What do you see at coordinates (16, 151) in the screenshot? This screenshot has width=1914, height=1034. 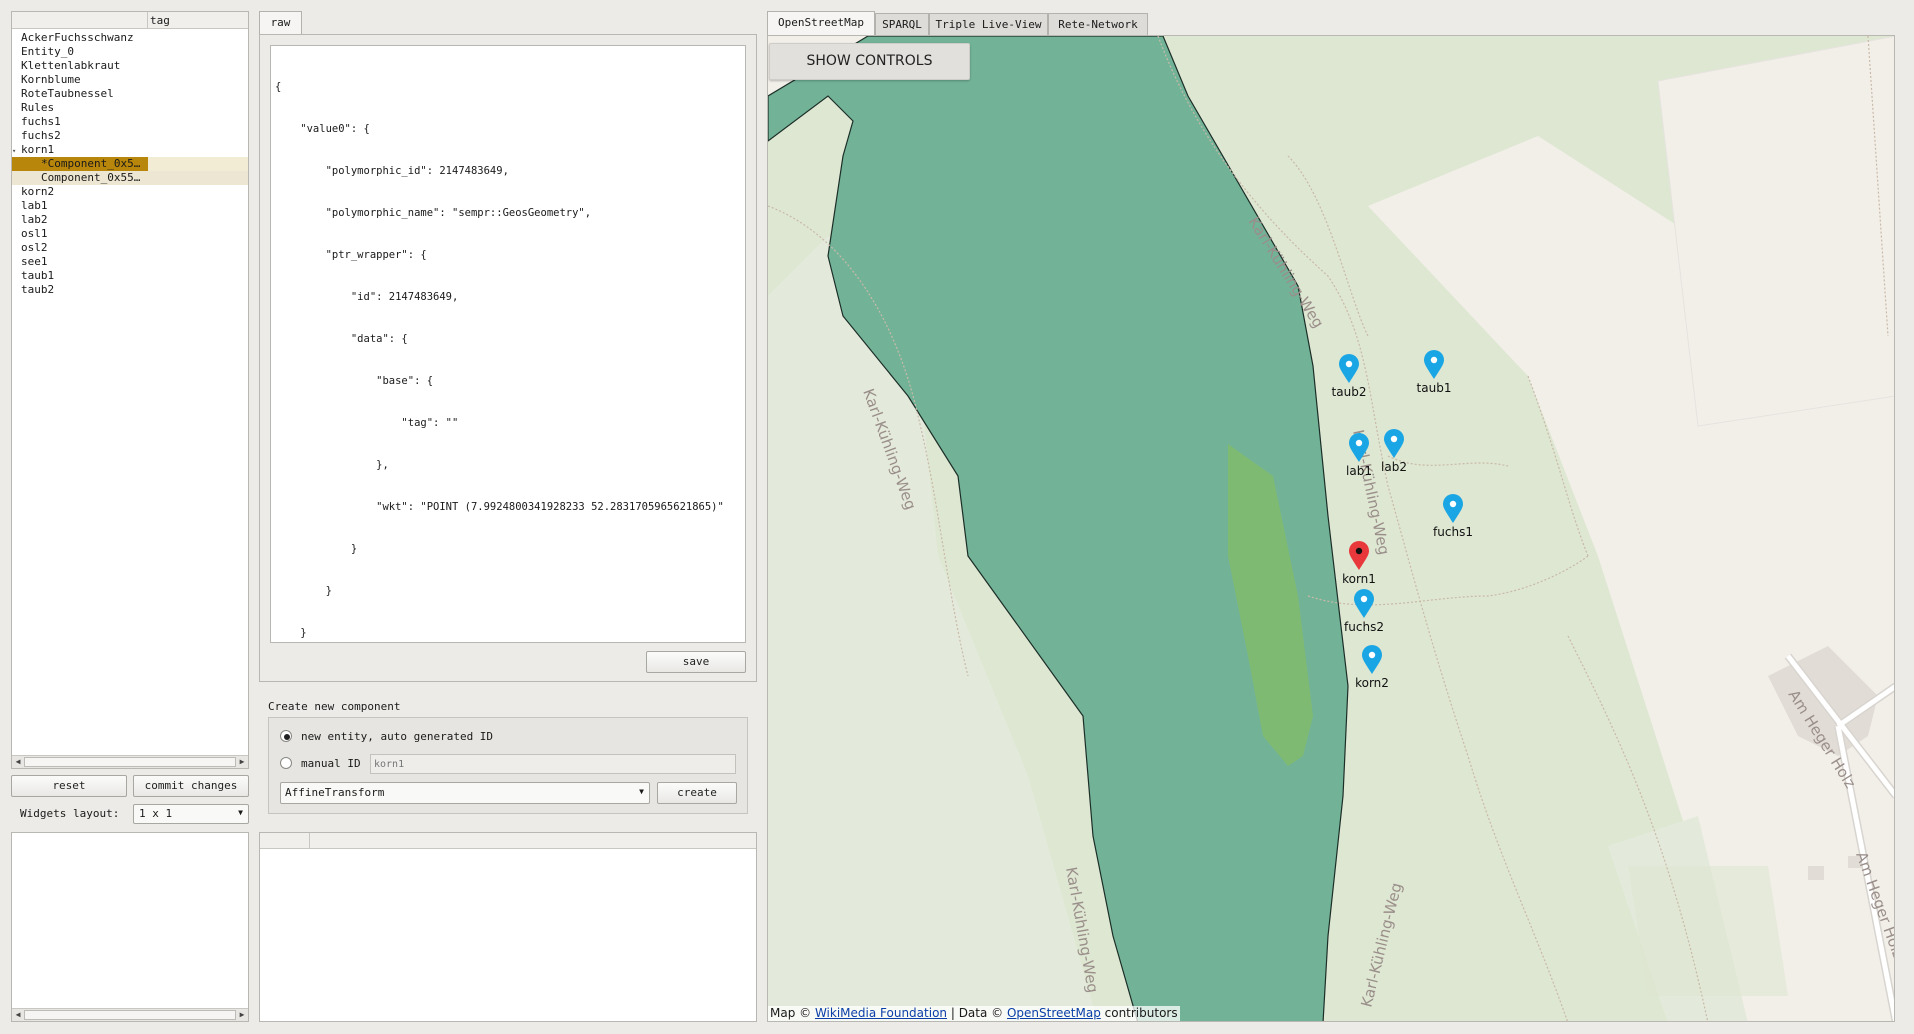 I see `expand-arrow-icon: ▾` at bounding box center [16, 151].